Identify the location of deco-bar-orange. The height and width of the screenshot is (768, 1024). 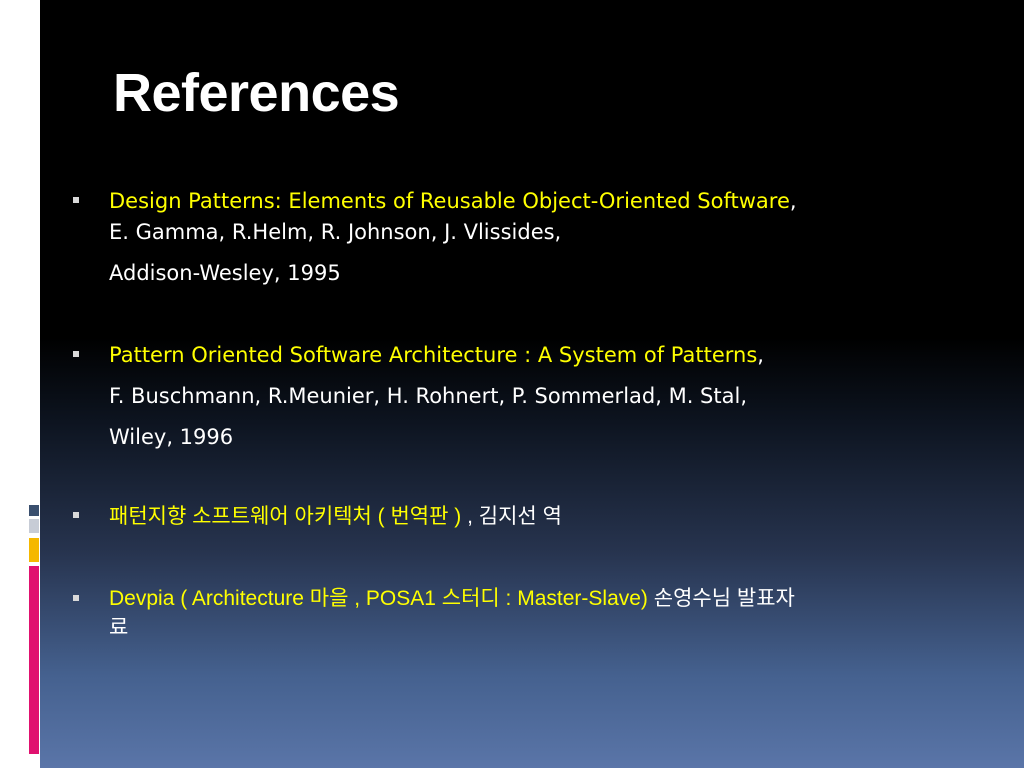
(34, 550).